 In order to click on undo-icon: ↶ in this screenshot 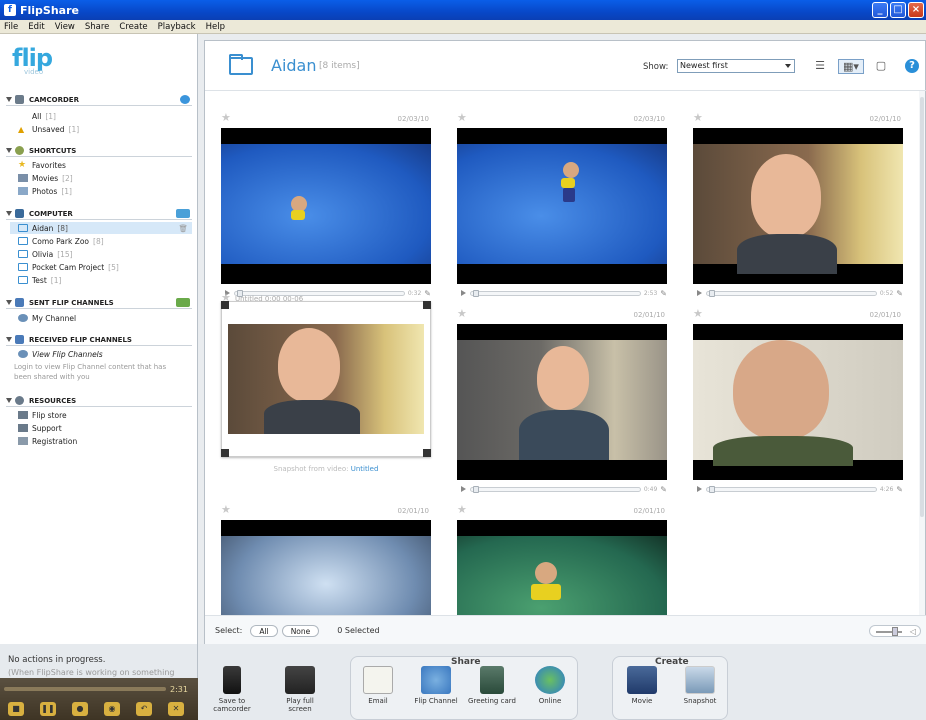, I will do `click(144, 709)`.